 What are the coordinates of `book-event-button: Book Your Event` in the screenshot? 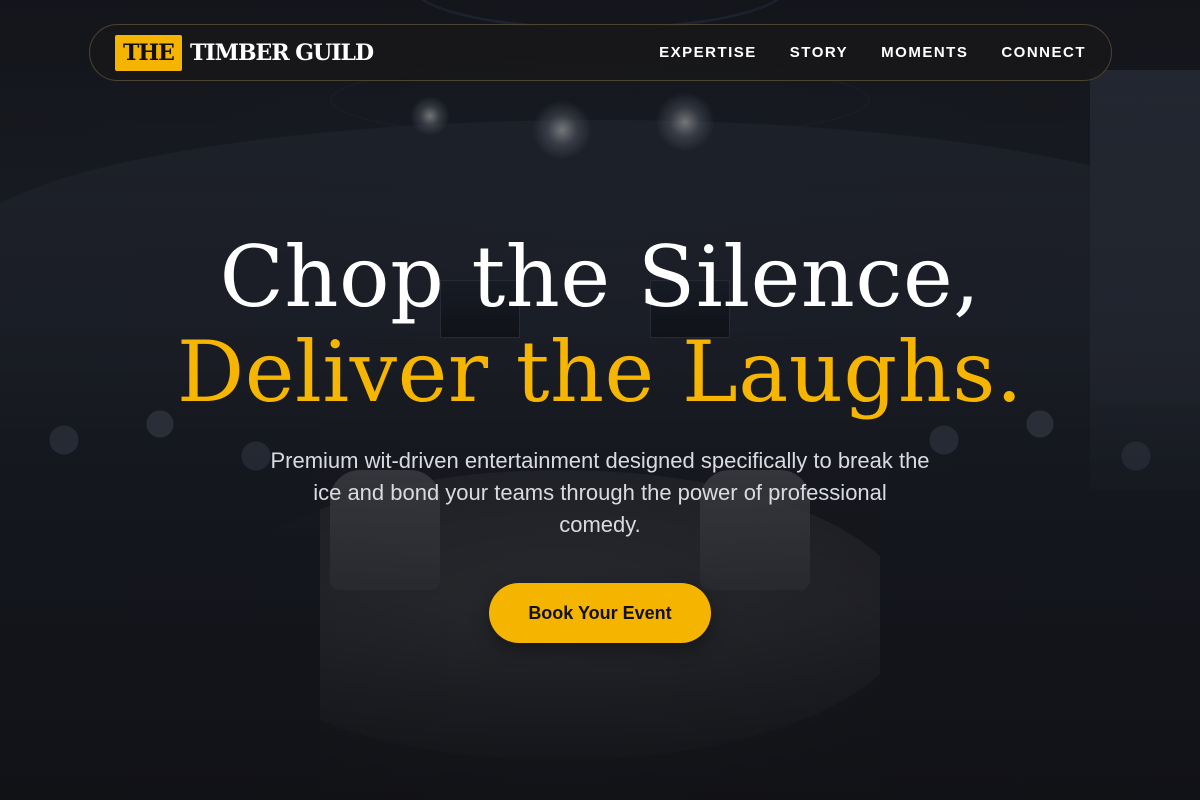 It's located at (600, 613).